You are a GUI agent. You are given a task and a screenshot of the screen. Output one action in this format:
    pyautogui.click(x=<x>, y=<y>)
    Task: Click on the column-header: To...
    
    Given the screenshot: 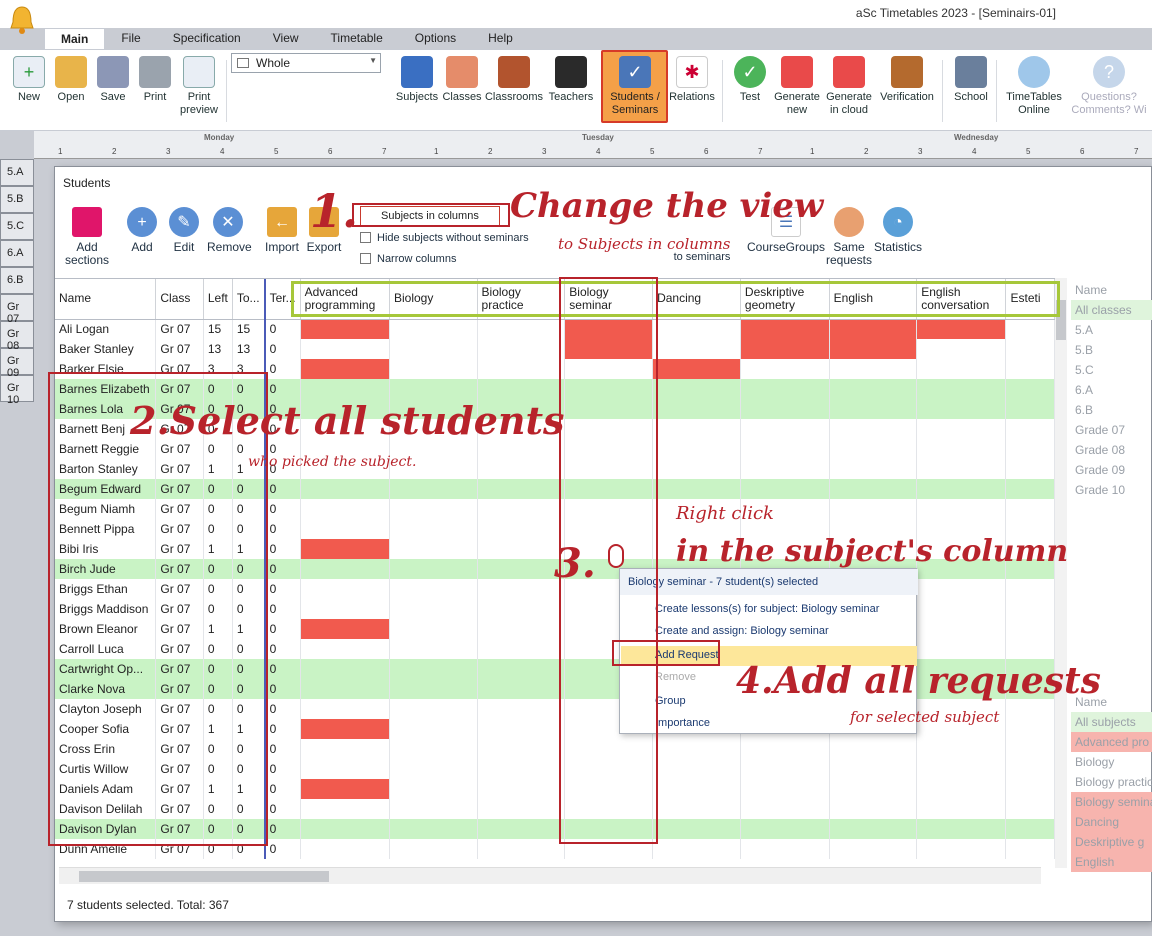 What is the action you would take?
    pyautogui.click(x=249, y=299)
    